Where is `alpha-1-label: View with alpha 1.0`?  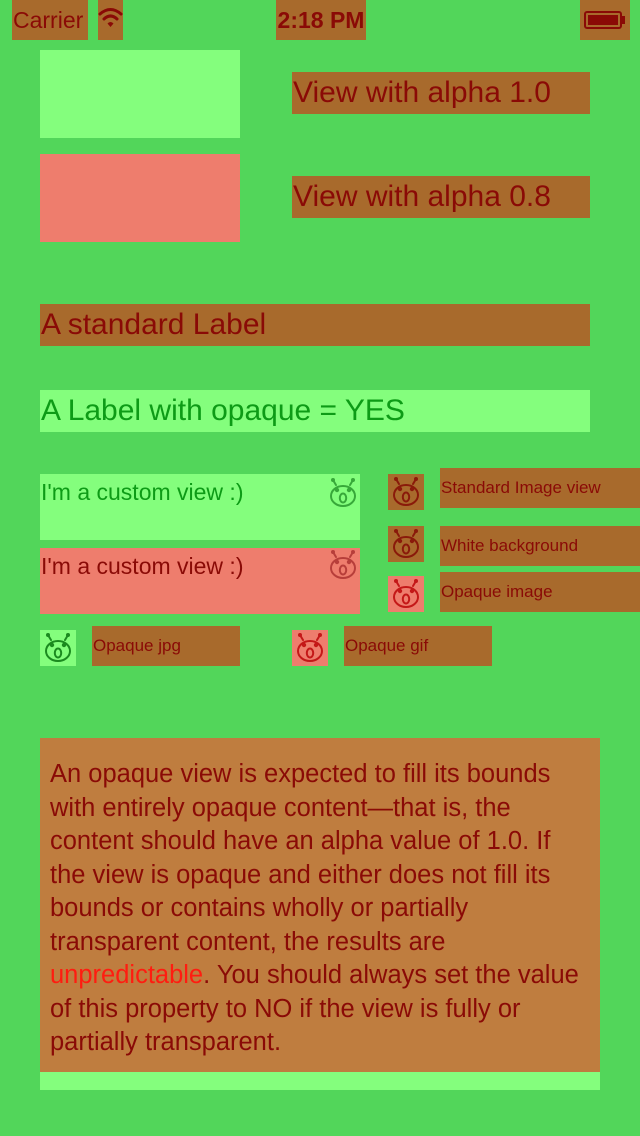
alpha-1-label: View with alpha 1.0 is located at coordinates (441, 93).